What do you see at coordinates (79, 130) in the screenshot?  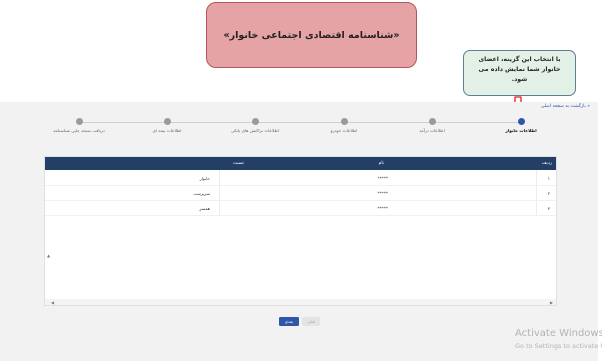 I see `step-label: دریافت نسخه چاپی شناسنامه` at bounding box center [79, 130].